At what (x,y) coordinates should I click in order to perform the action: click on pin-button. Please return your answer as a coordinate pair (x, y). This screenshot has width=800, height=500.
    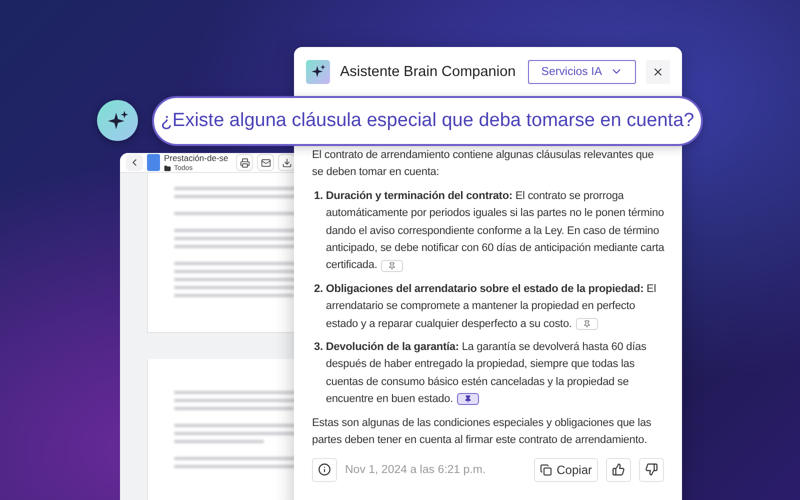
    Looking at the image, I should click on (468, 399).